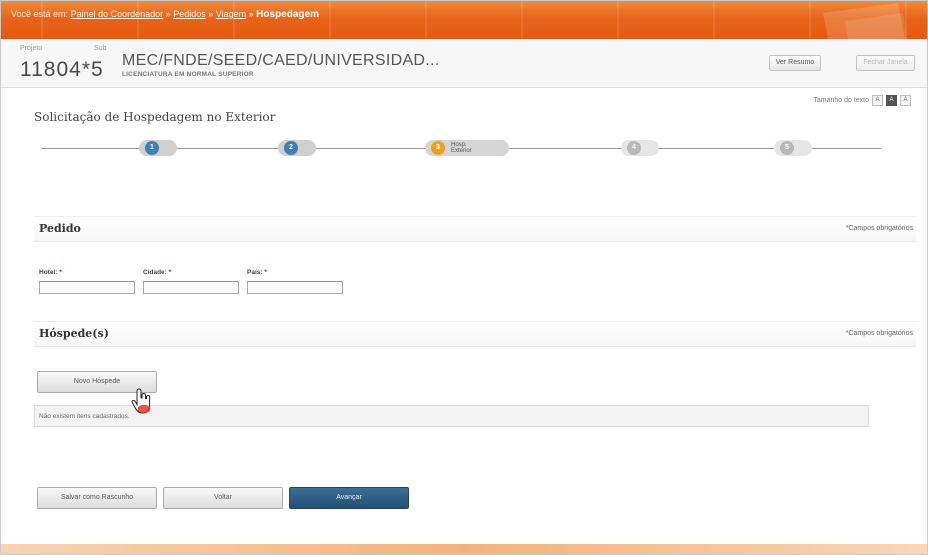 The width and height of the screenshot is (928, 555). What do you see at coordinates (60, 228) in the screenshot?
I see `pedido-section-title: Pedido` at bounding box center [60, 228].